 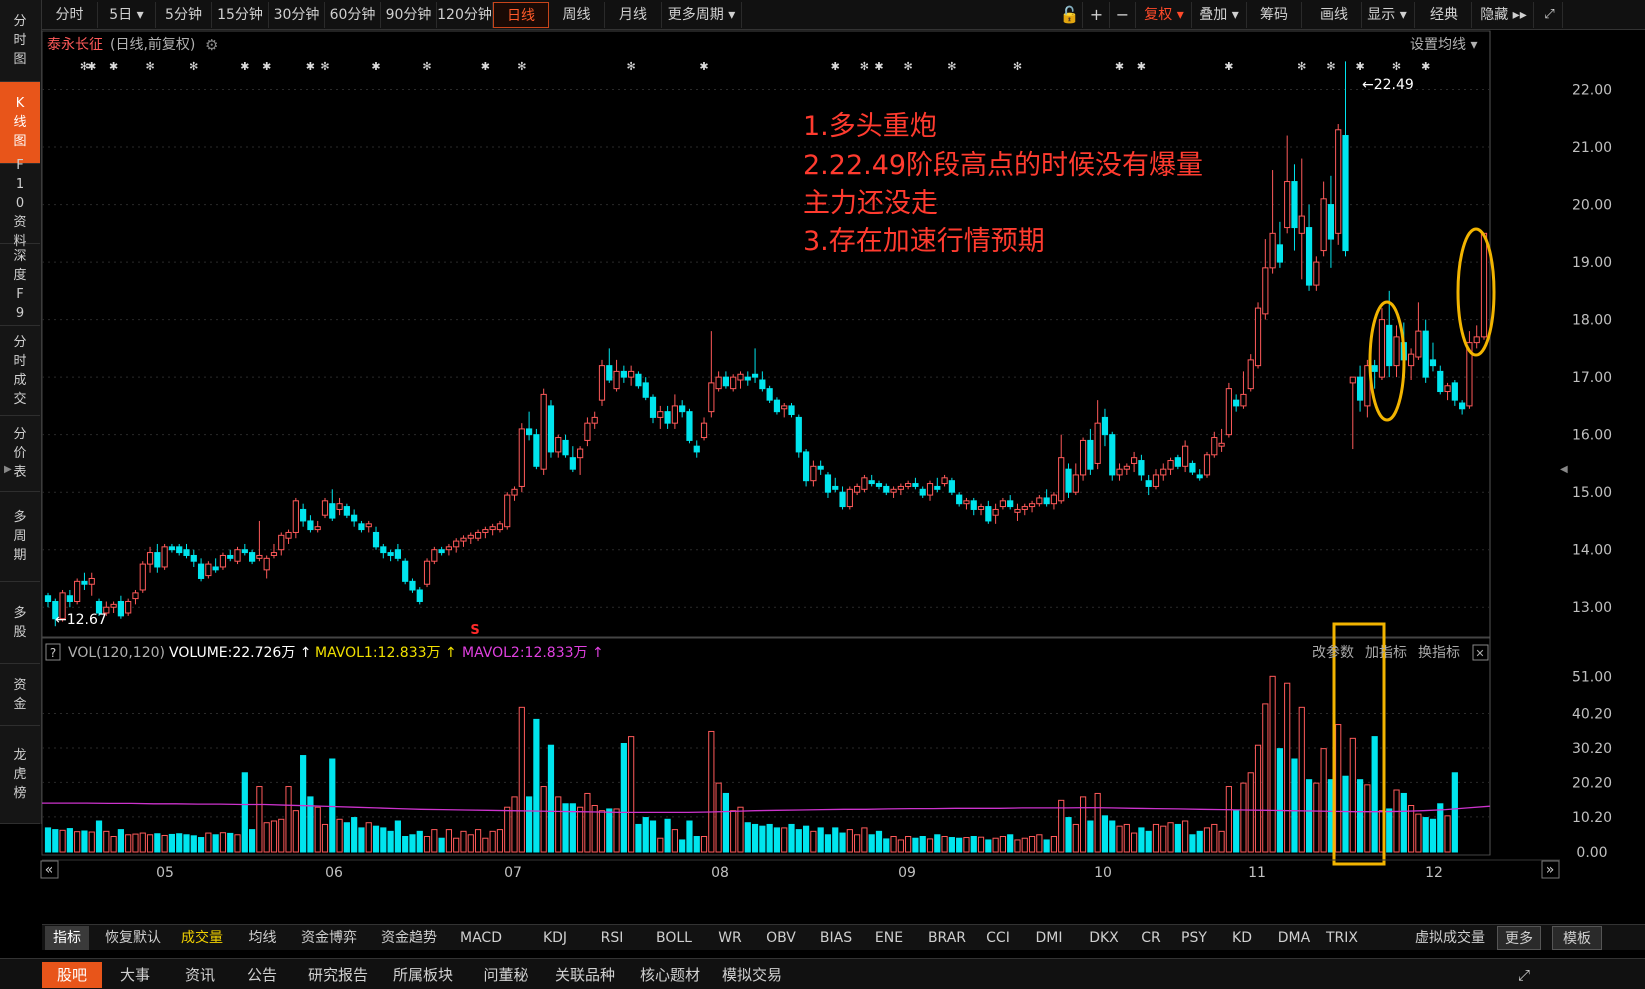 I want to click on footer-tab-9: 模拟交易, so click(x=752, y=975).